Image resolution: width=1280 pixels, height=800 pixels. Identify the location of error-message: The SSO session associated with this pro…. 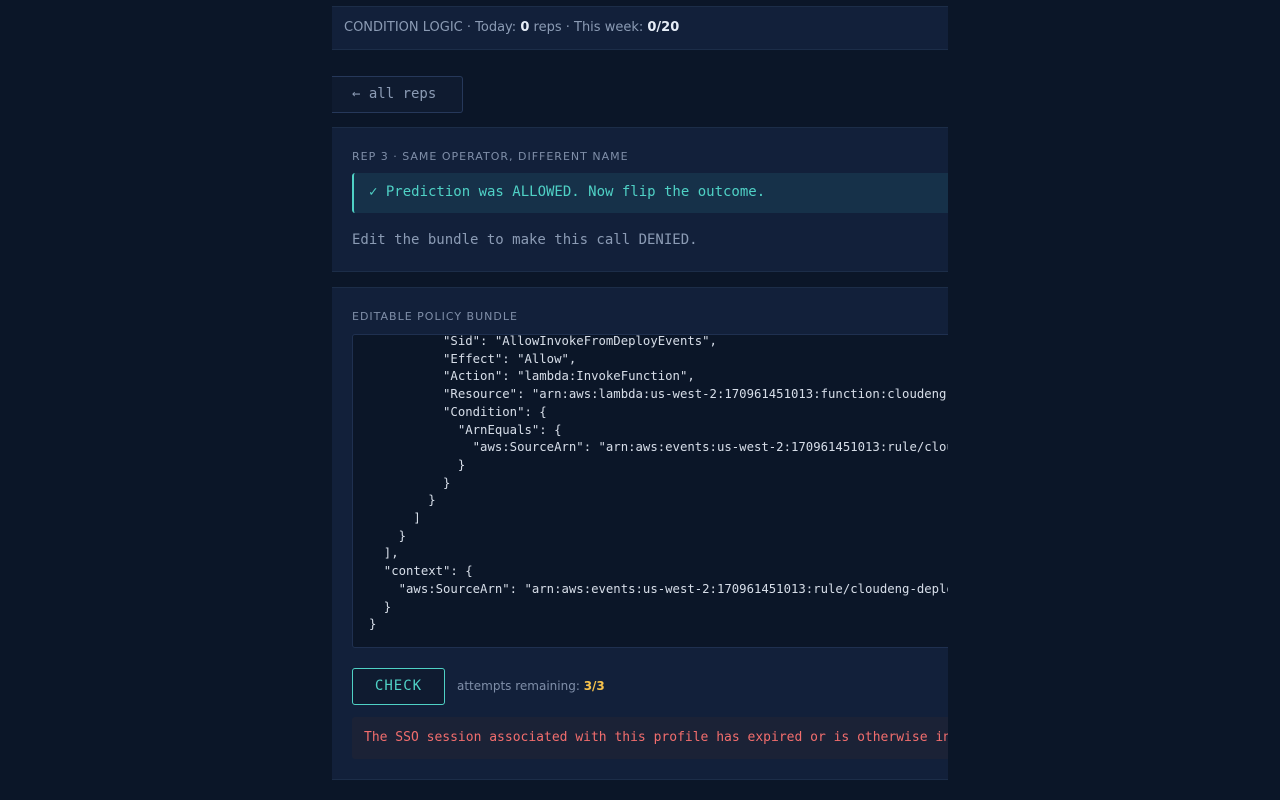
(650, 738).